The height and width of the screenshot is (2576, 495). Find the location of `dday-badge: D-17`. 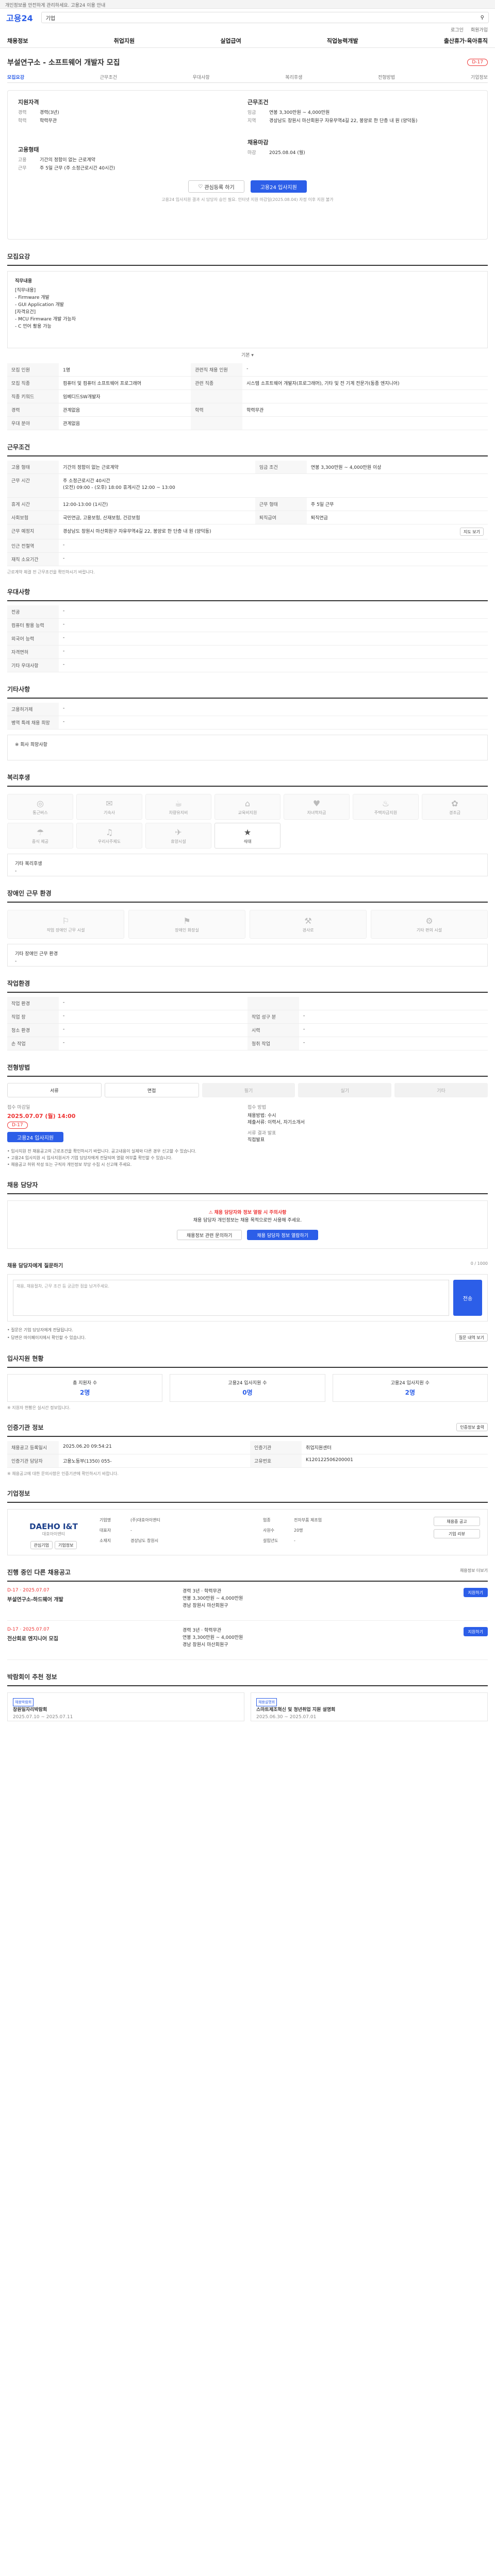

dday-badge: D-17 is located at coordinates (478, 62).